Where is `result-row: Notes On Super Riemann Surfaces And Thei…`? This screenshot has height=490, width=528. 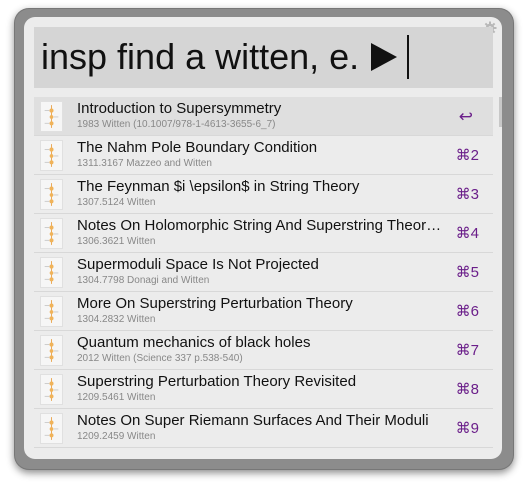 result-row: Notes On Super Riemann Surfaces And Thei… is located at coordinates (263, 428).